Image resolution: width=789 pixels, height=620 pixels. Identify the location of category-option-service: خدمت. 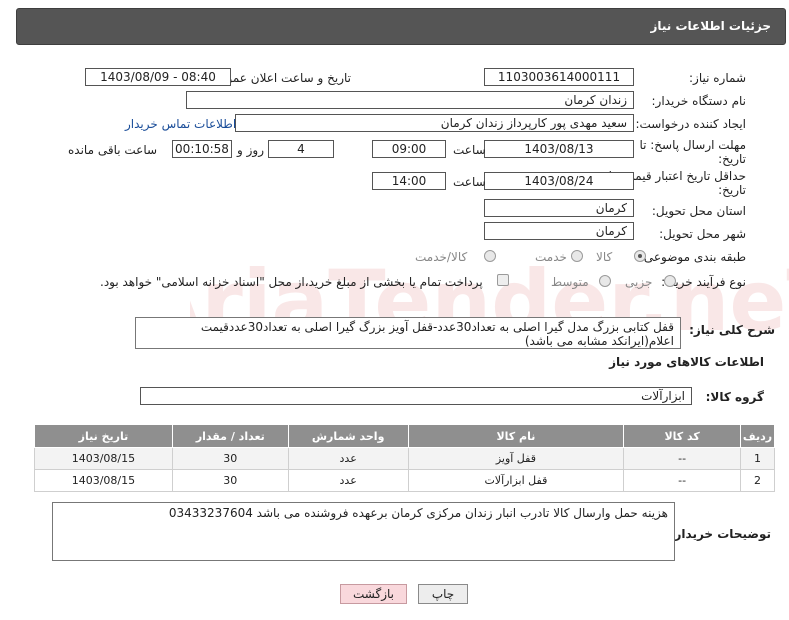
(551, 257).